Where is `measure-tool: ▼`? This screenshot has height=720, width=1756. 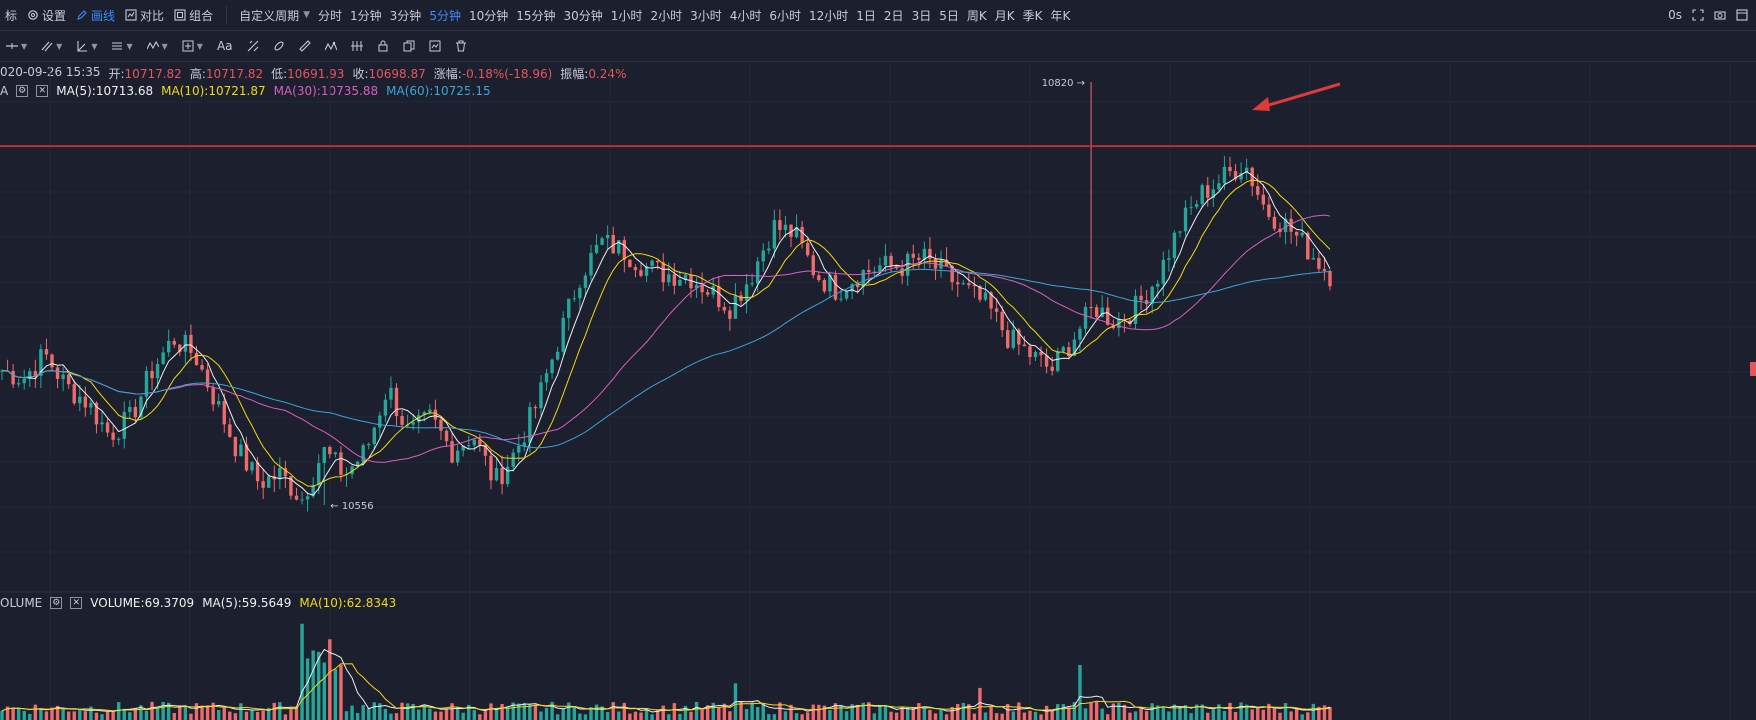 measure-tool: ▼ is located at coordinates (192, 46).